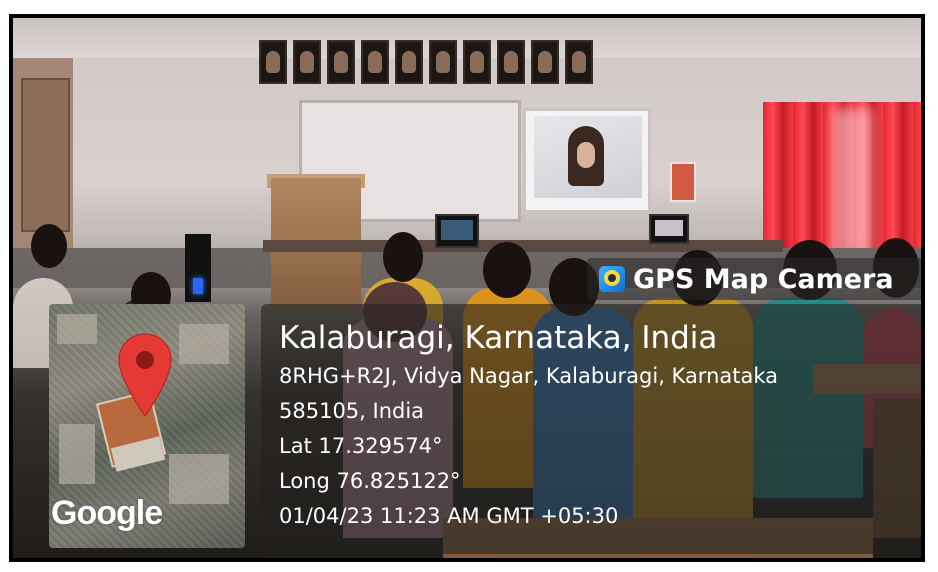 The height and width of the screenshot is (572, 938). What do you see at coordinates (147, 426) in the screenshot?
I see `map-thumbnail: Google` at bounding box center [147, 426].